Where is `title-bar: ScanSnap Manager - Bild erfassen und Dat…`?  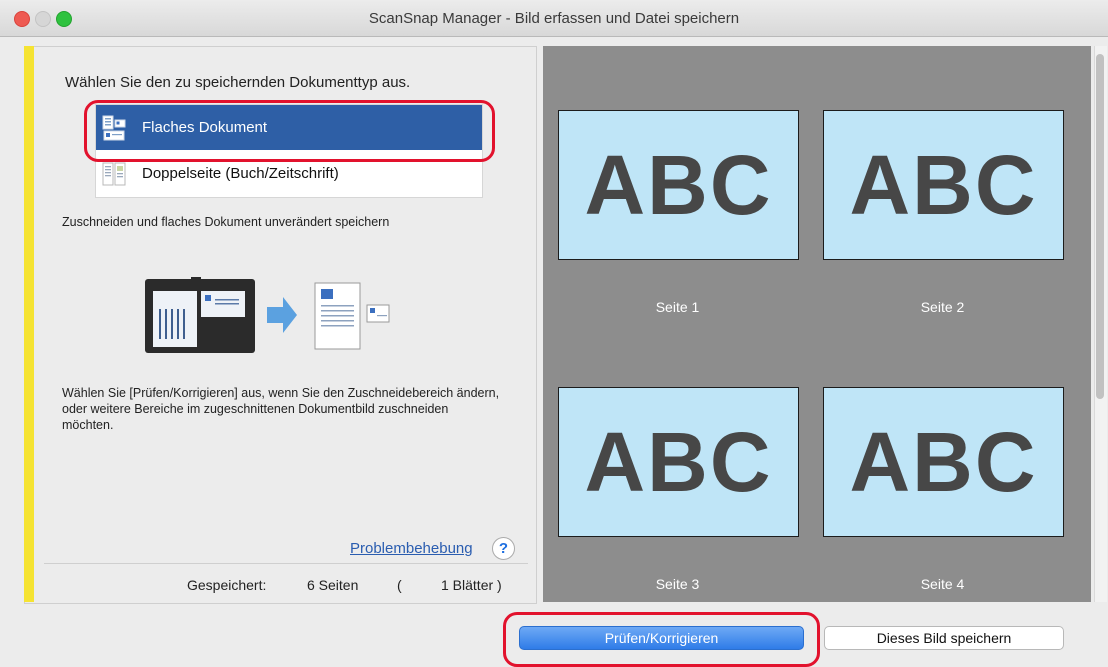 title-bar: ScanSnap Manager - Bild erfassen und Dat… is located at coordinates (554, 18).